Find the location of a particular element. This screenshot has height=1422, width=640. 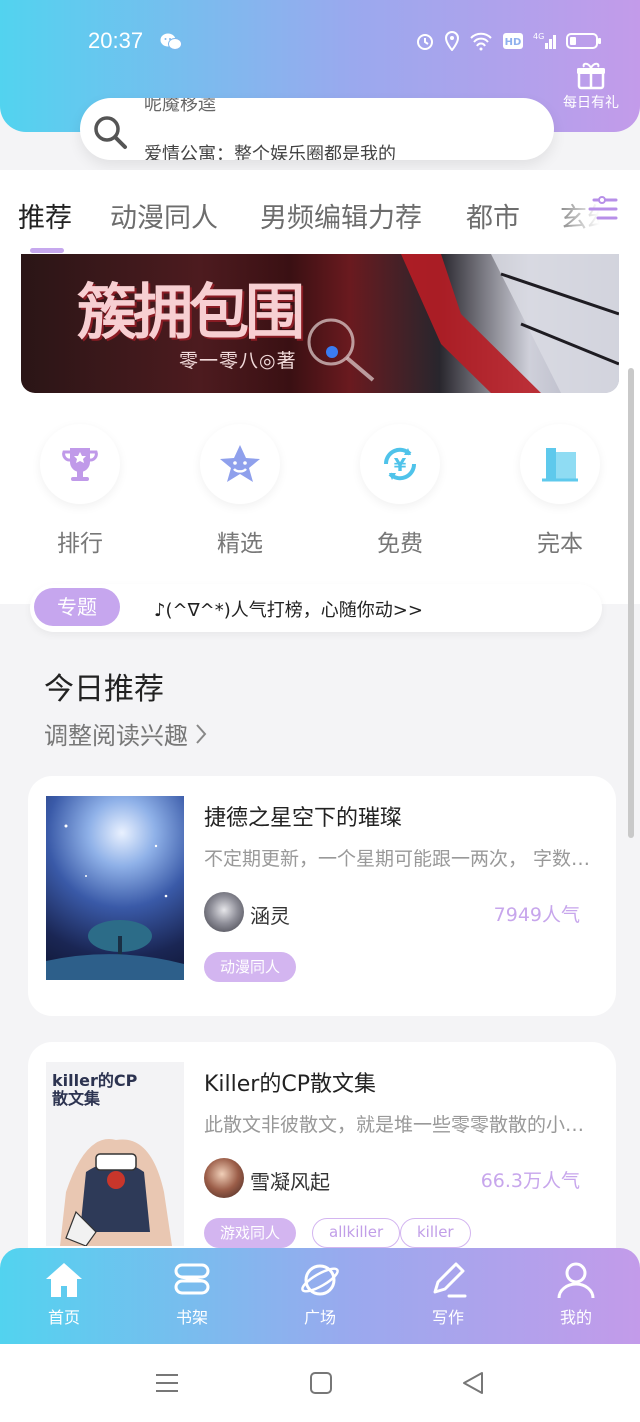

bottom-nav: 首页 书架 广场 写作 我的 is located at coordinates (320, 1296).